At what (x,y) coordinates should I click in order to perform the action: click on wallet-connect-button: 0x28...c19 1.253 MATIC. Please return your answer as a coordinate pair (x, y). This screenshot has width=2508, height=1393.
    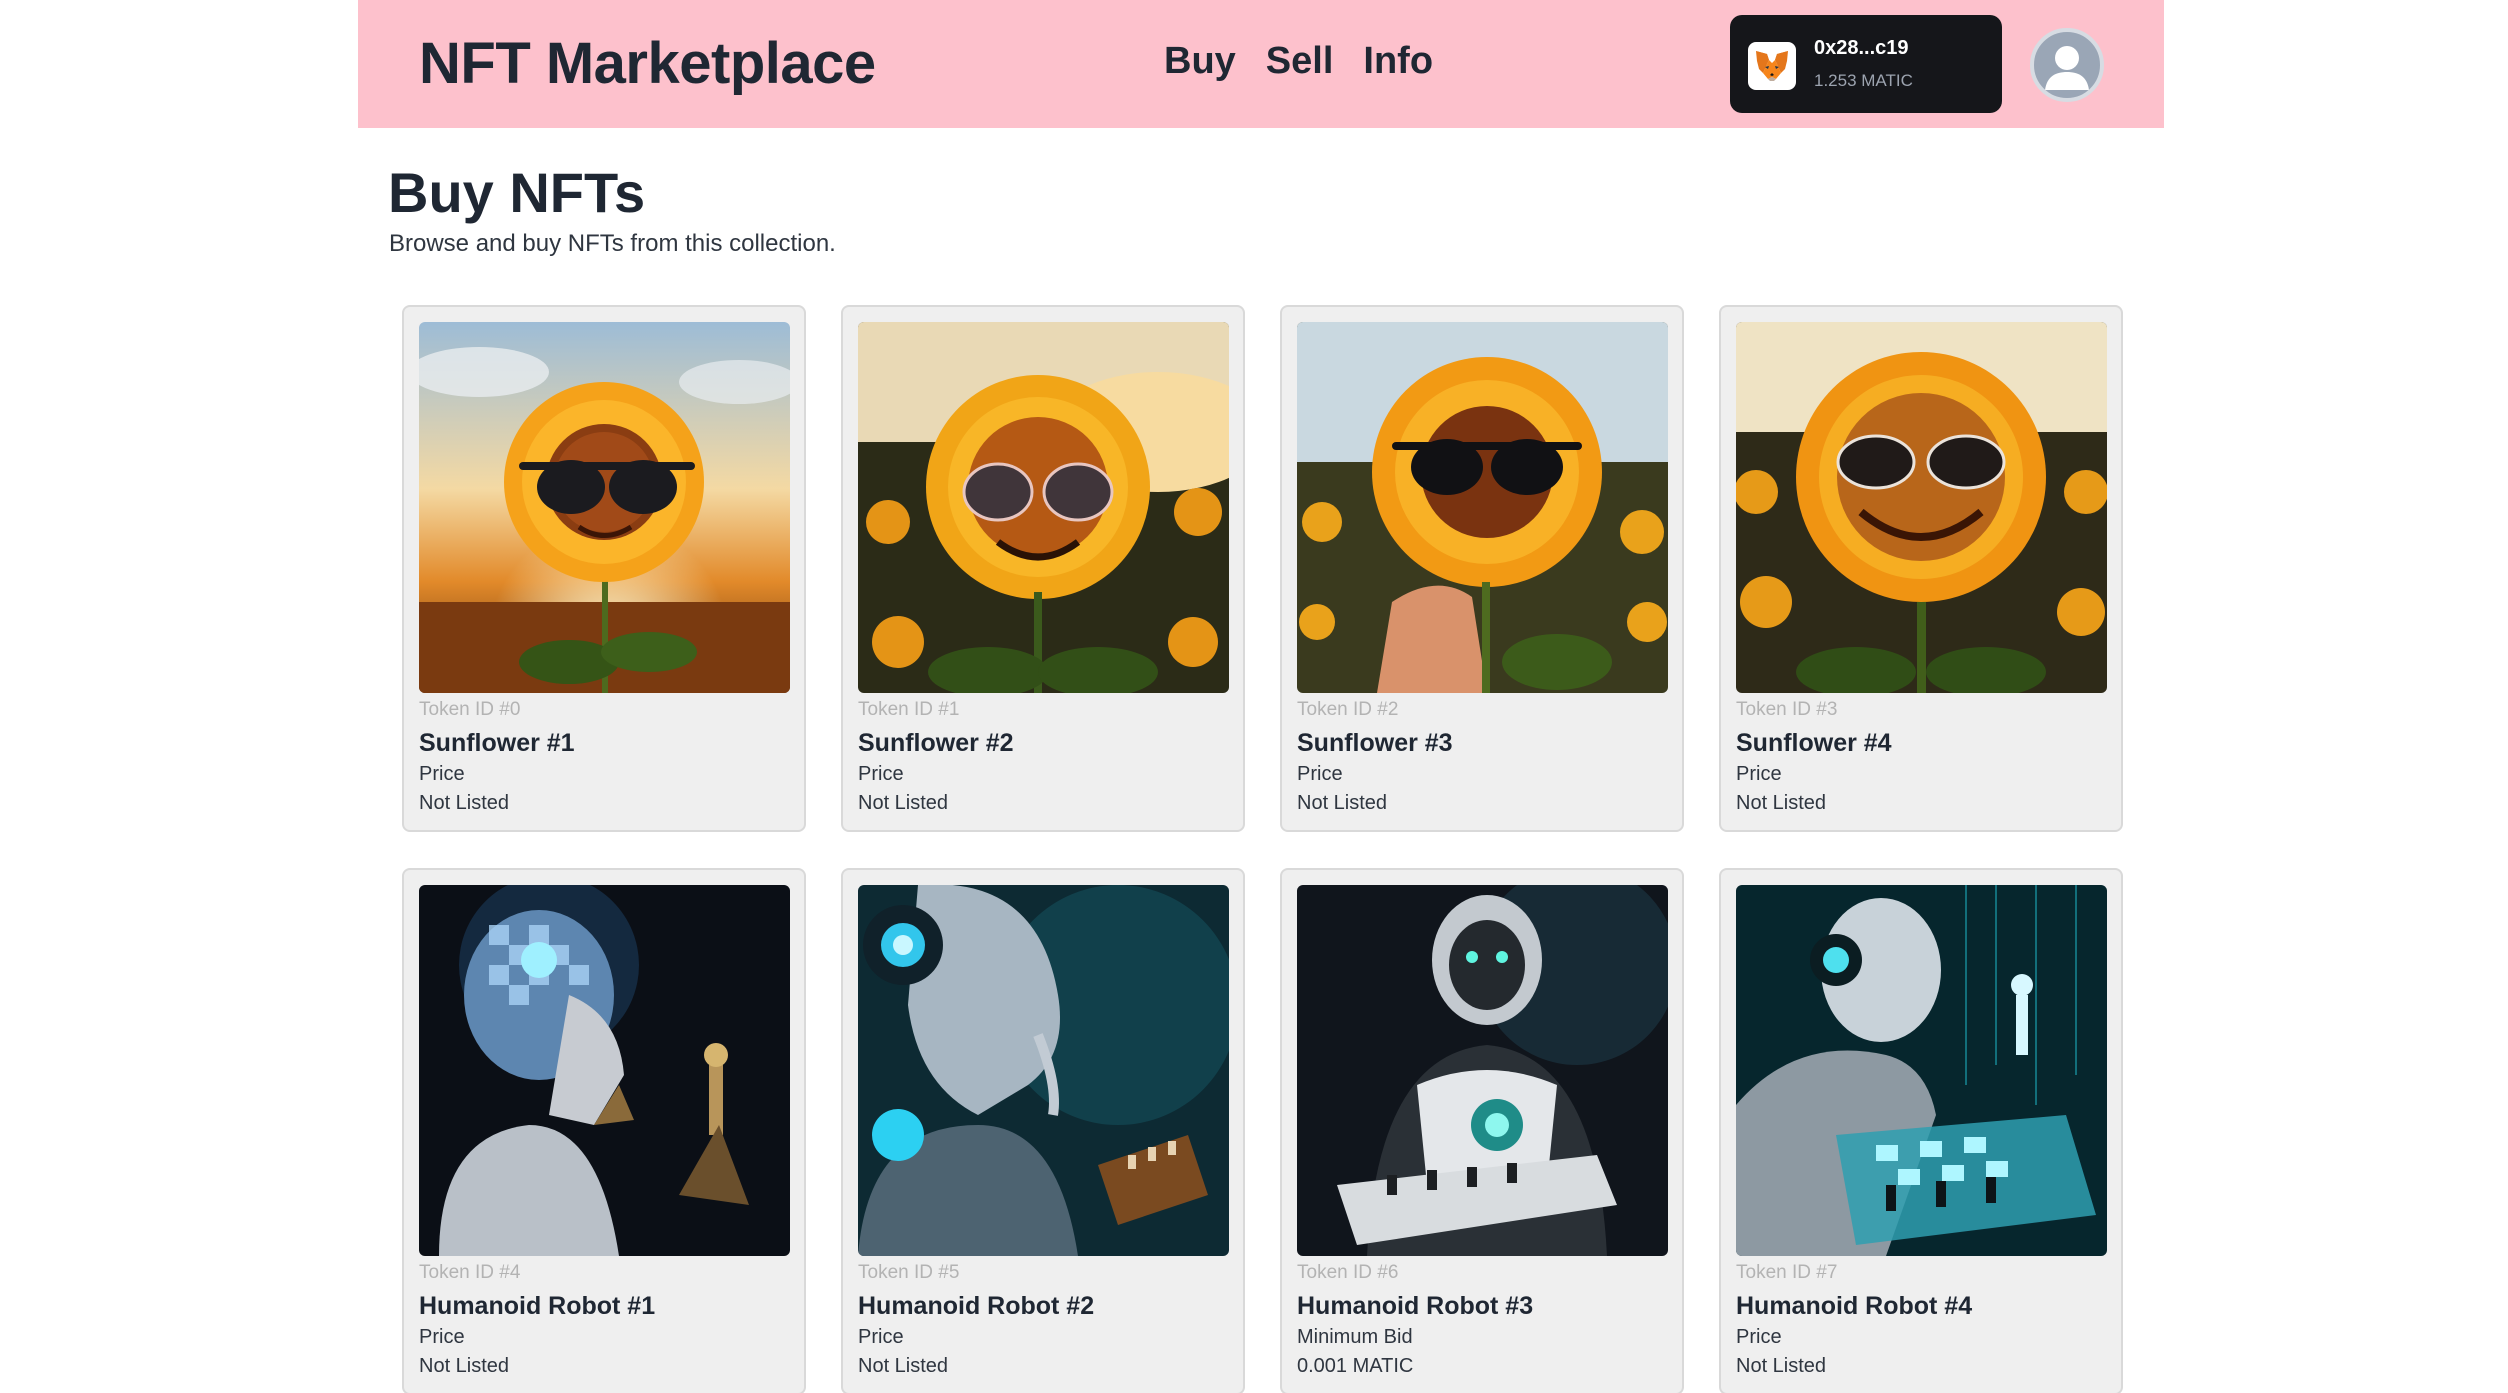
    Looking at the image, I should click on (1866, 64).